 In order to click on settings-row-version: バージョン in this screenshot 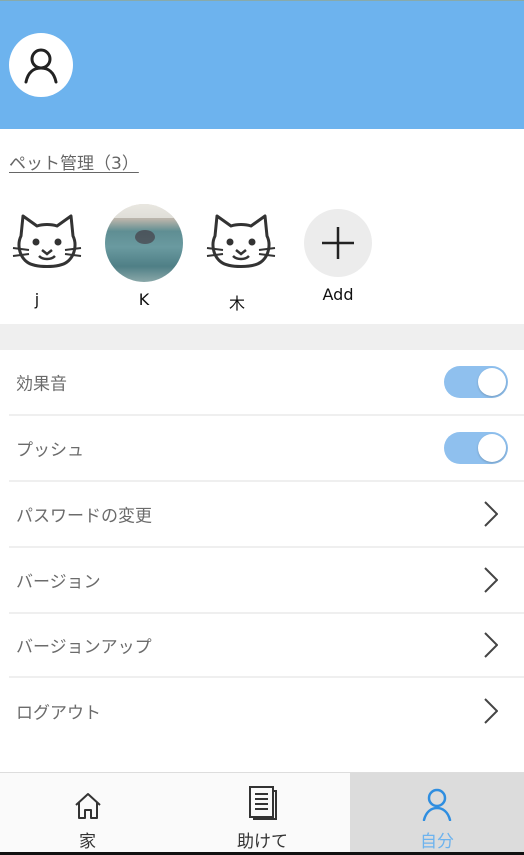, I will do `click(266, 581)`.